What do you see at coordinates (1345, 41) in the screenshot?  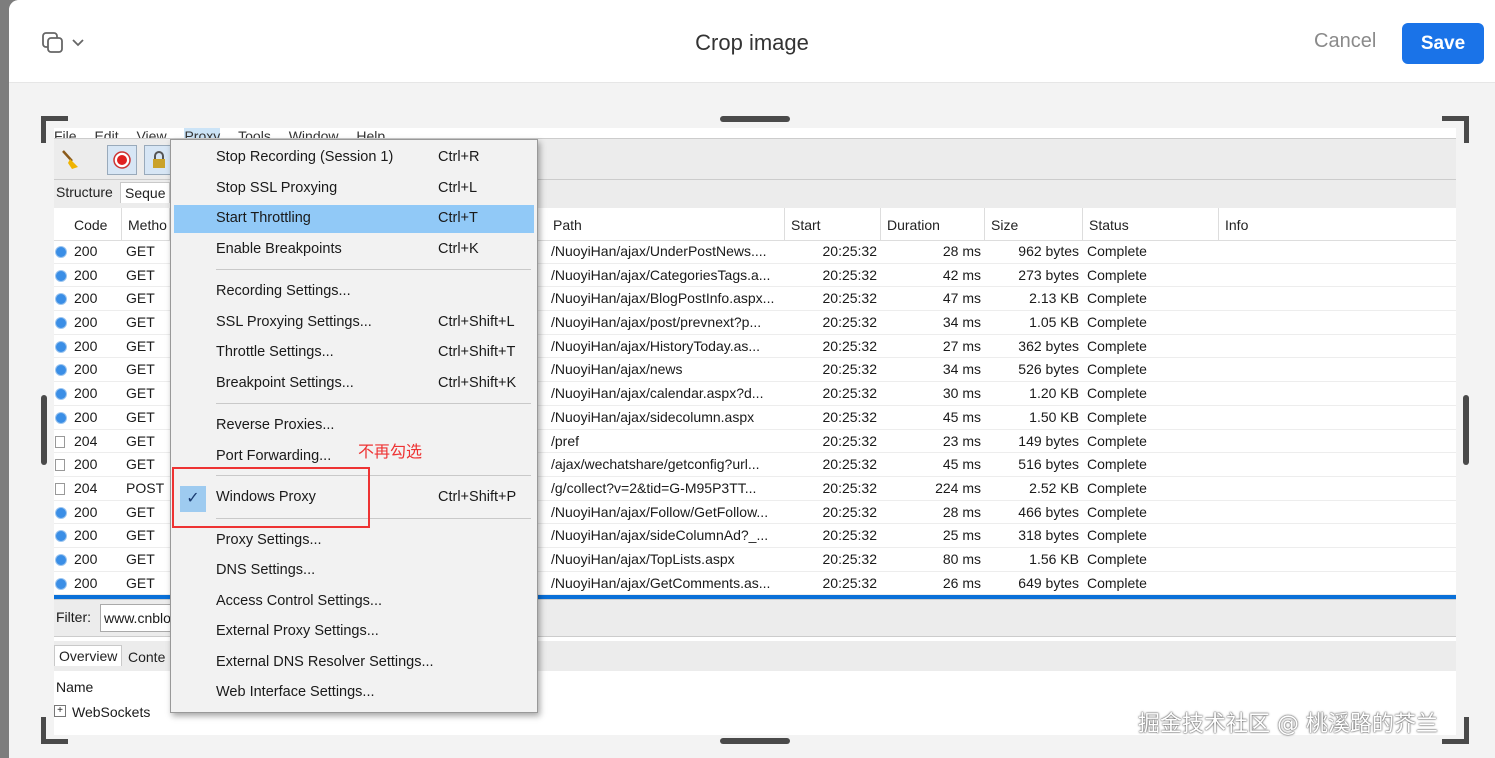 I see `cancel-button: Cancel` at bounding box center [1345, 41].